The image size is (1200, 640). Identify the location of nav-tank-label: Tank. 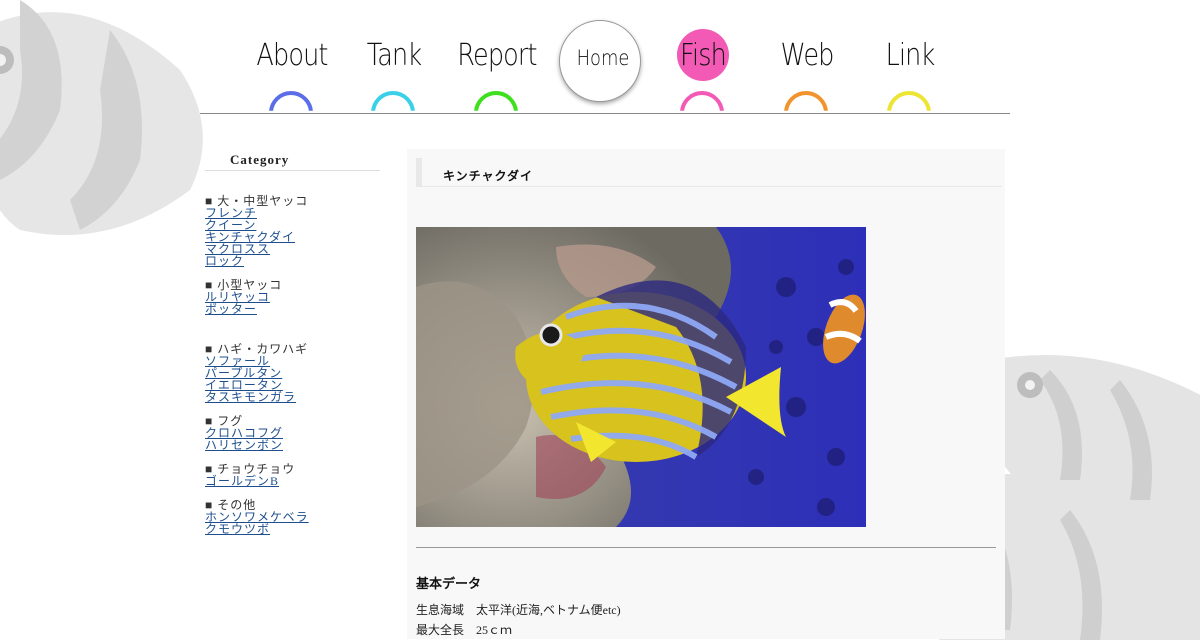
(394, 55).